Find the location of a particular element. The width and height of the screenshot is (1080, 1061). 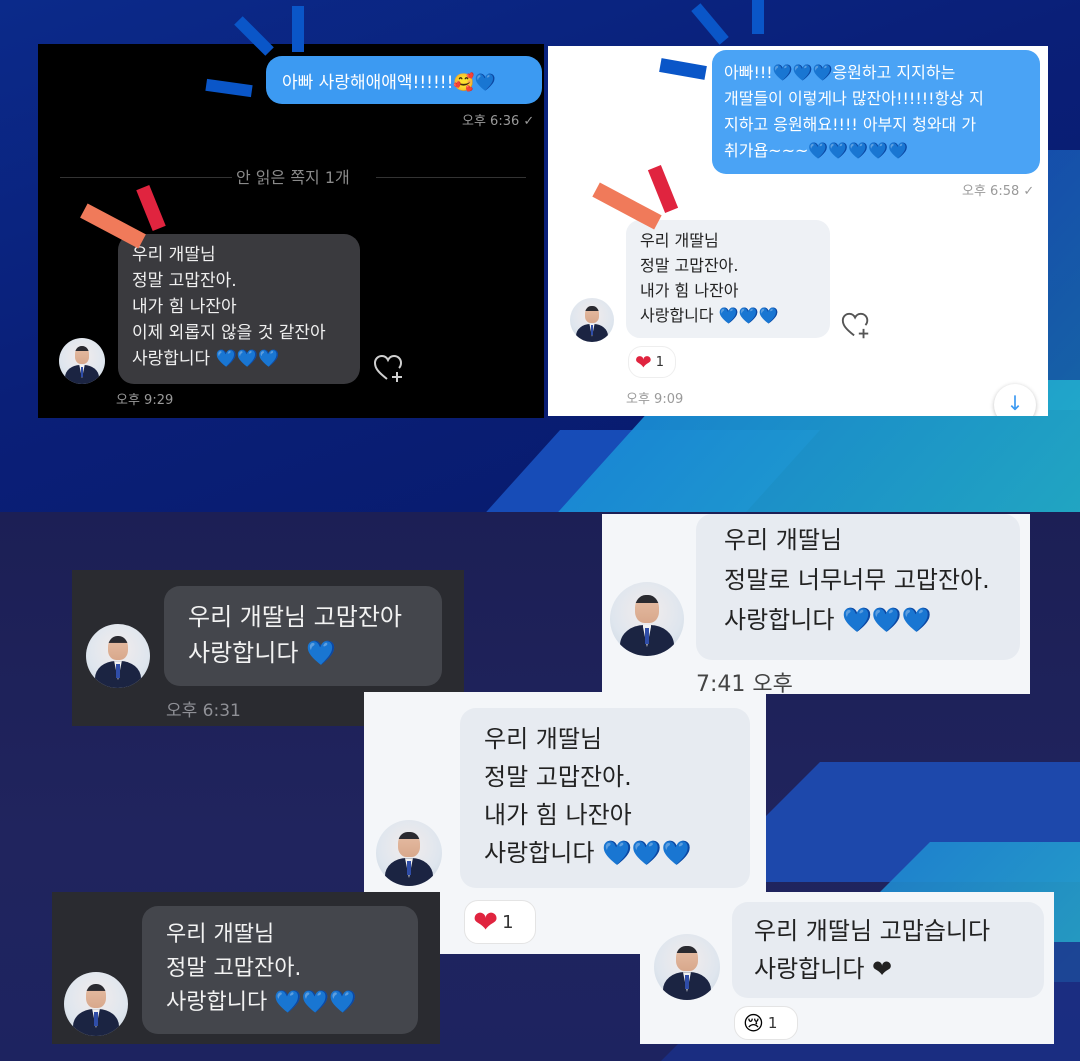

chat-card: 우리 개딸님 정말 고맙잔아. 사랑합니다 💙💙💙 is located at coordinates (246, 968).